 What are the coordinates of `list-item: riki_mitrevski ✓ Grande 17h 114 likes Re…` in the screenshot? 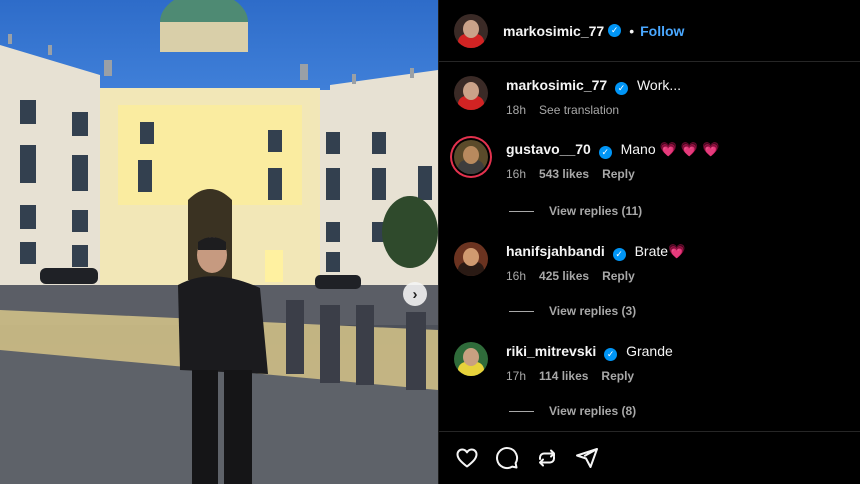 It's located at (563, 362).